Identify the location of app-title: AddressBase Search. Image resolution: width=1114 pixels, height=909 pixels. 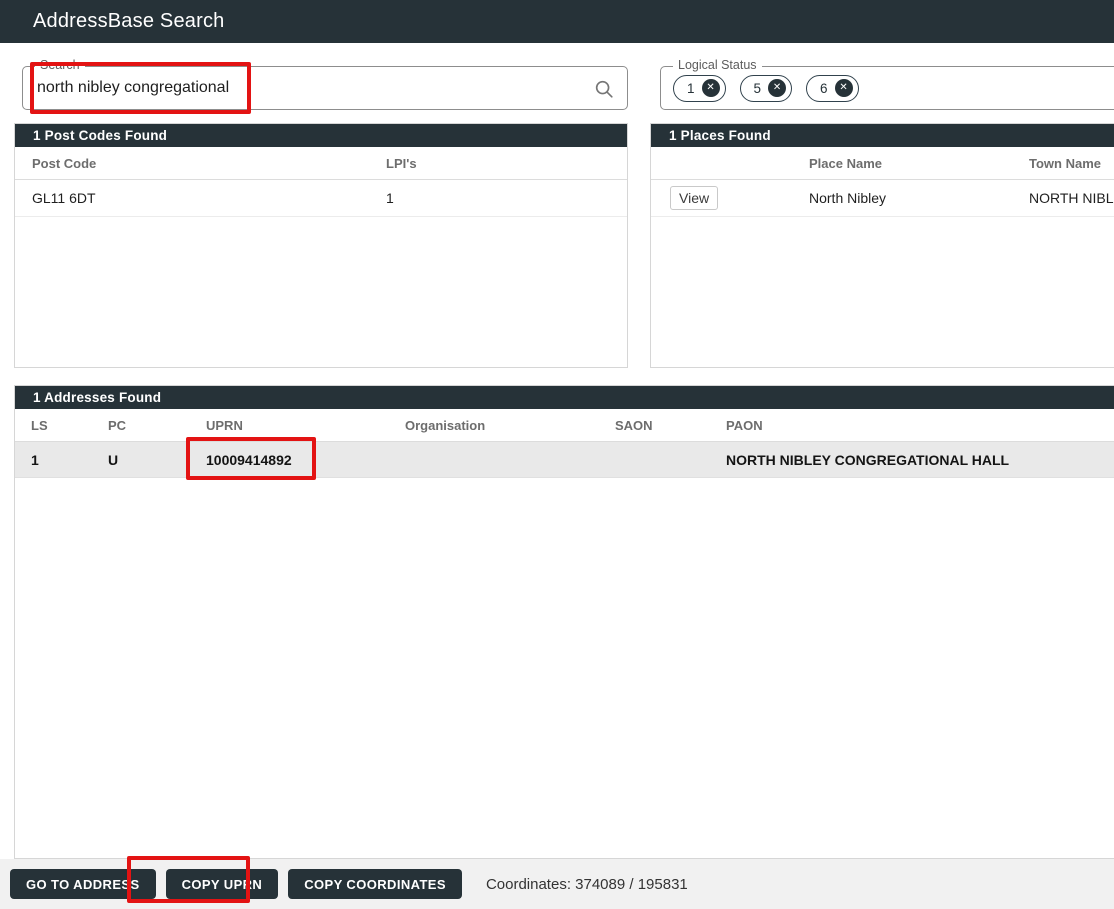
(129, 21).